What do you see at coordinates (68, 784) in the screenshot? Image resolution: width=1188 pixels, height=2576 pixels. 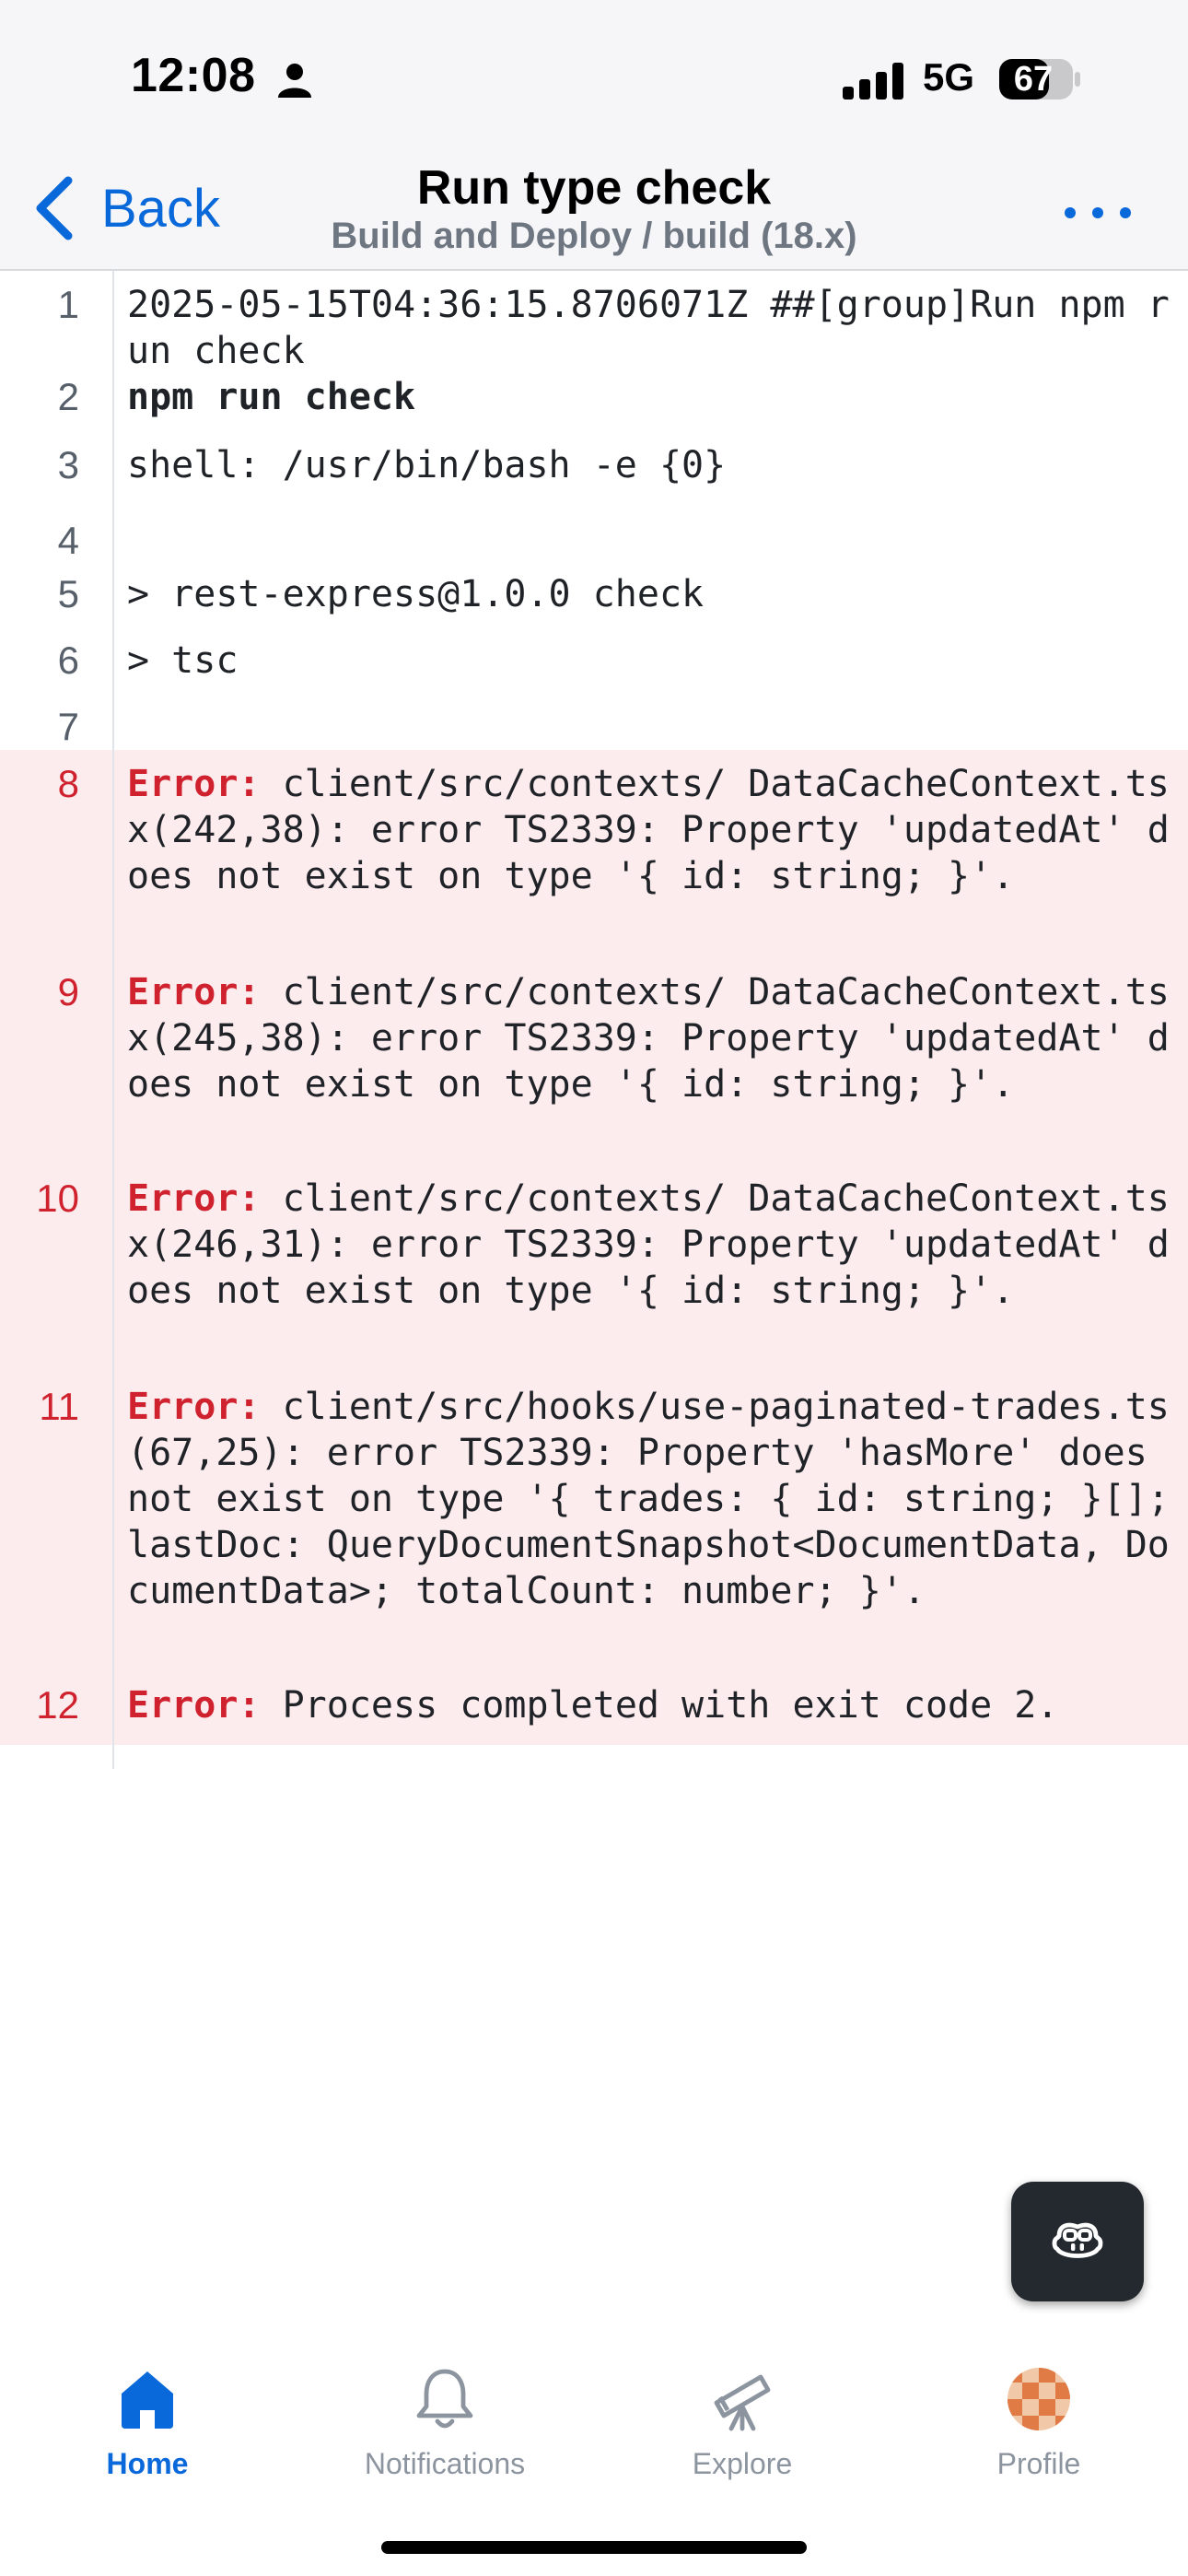 I see `line-number: 8` at bounding box center [68, 784].